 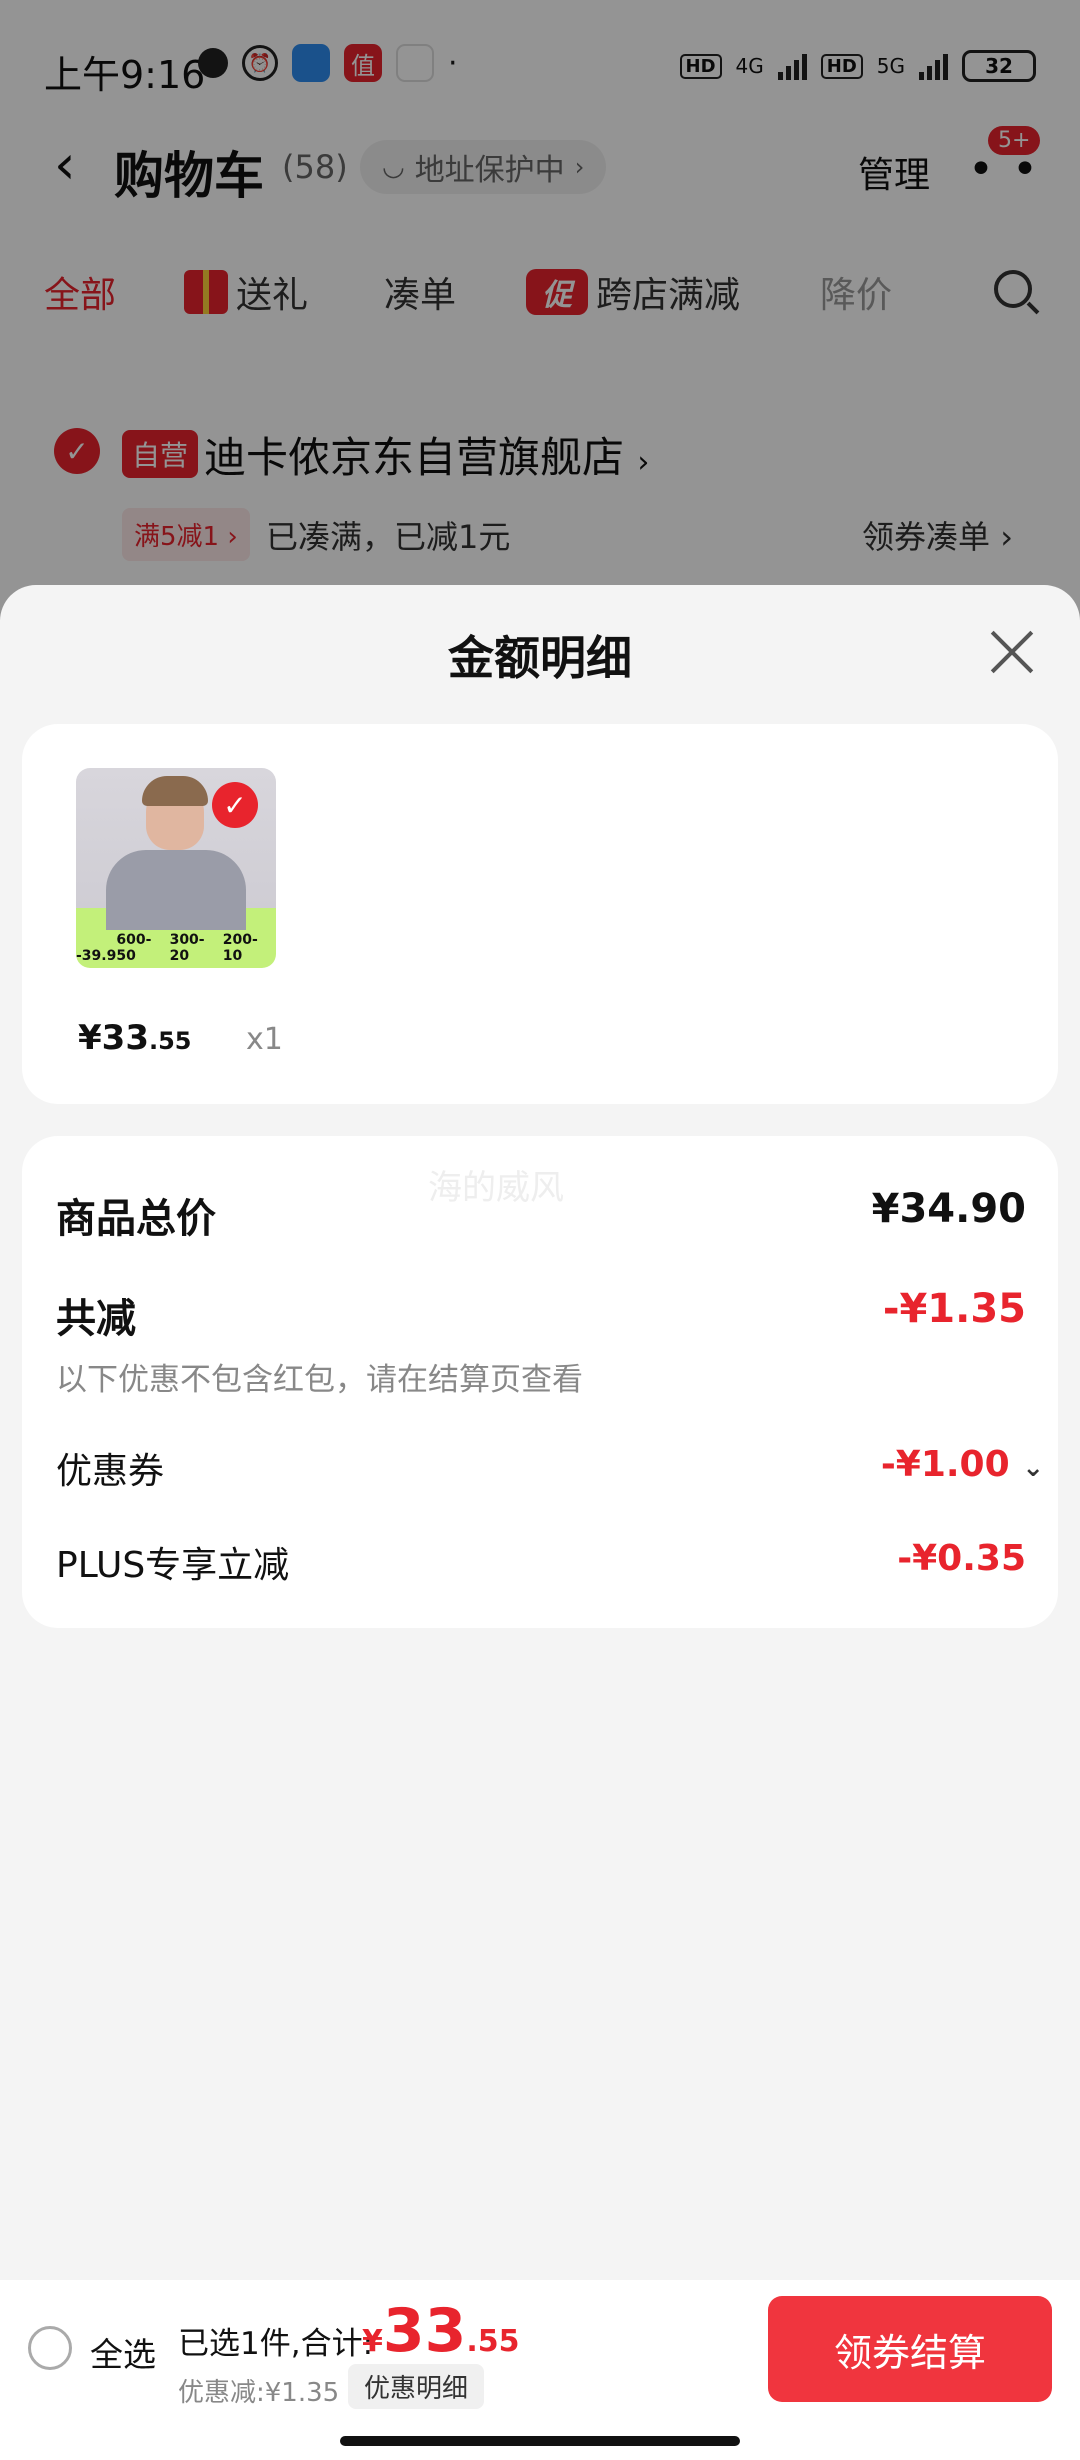 I want to click on coupon-value-row: -¥1.00 ⌄, so click(x=962, y=1464).